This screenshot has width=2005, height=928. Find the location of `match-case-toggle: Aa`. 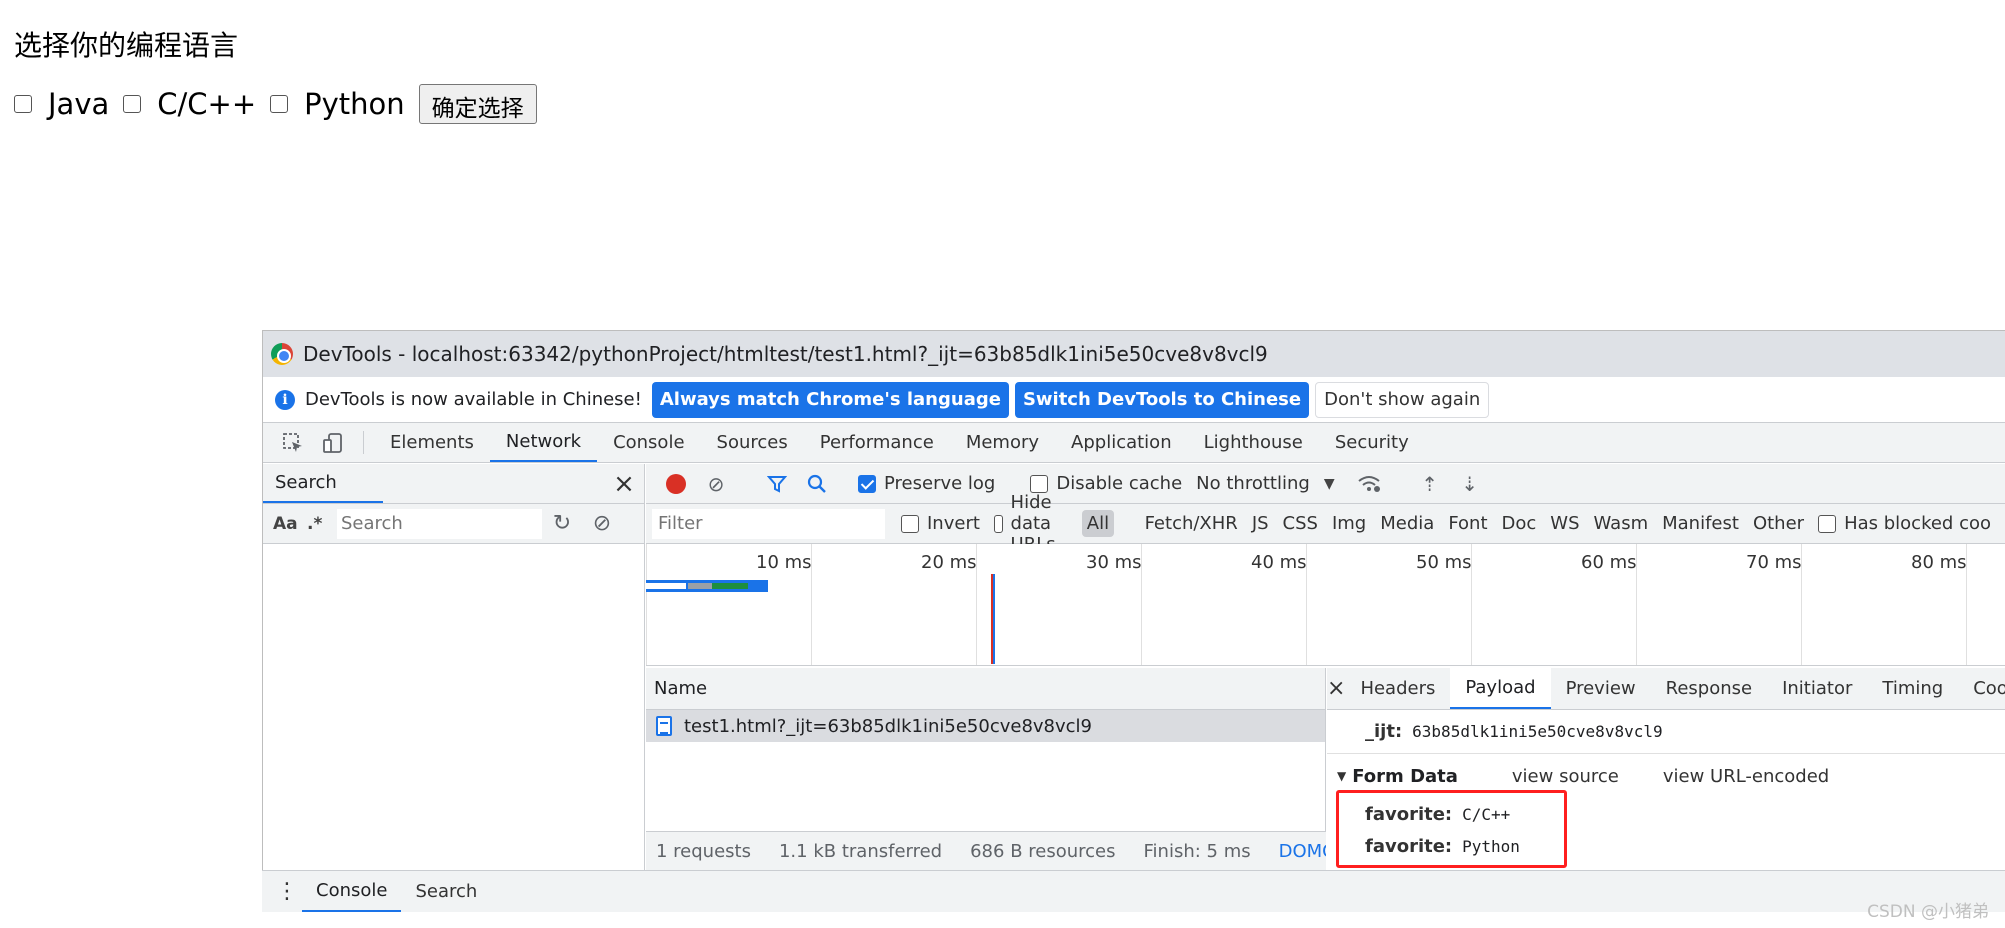

match-case-toggle: Aa is located at coordinates (290, 524).